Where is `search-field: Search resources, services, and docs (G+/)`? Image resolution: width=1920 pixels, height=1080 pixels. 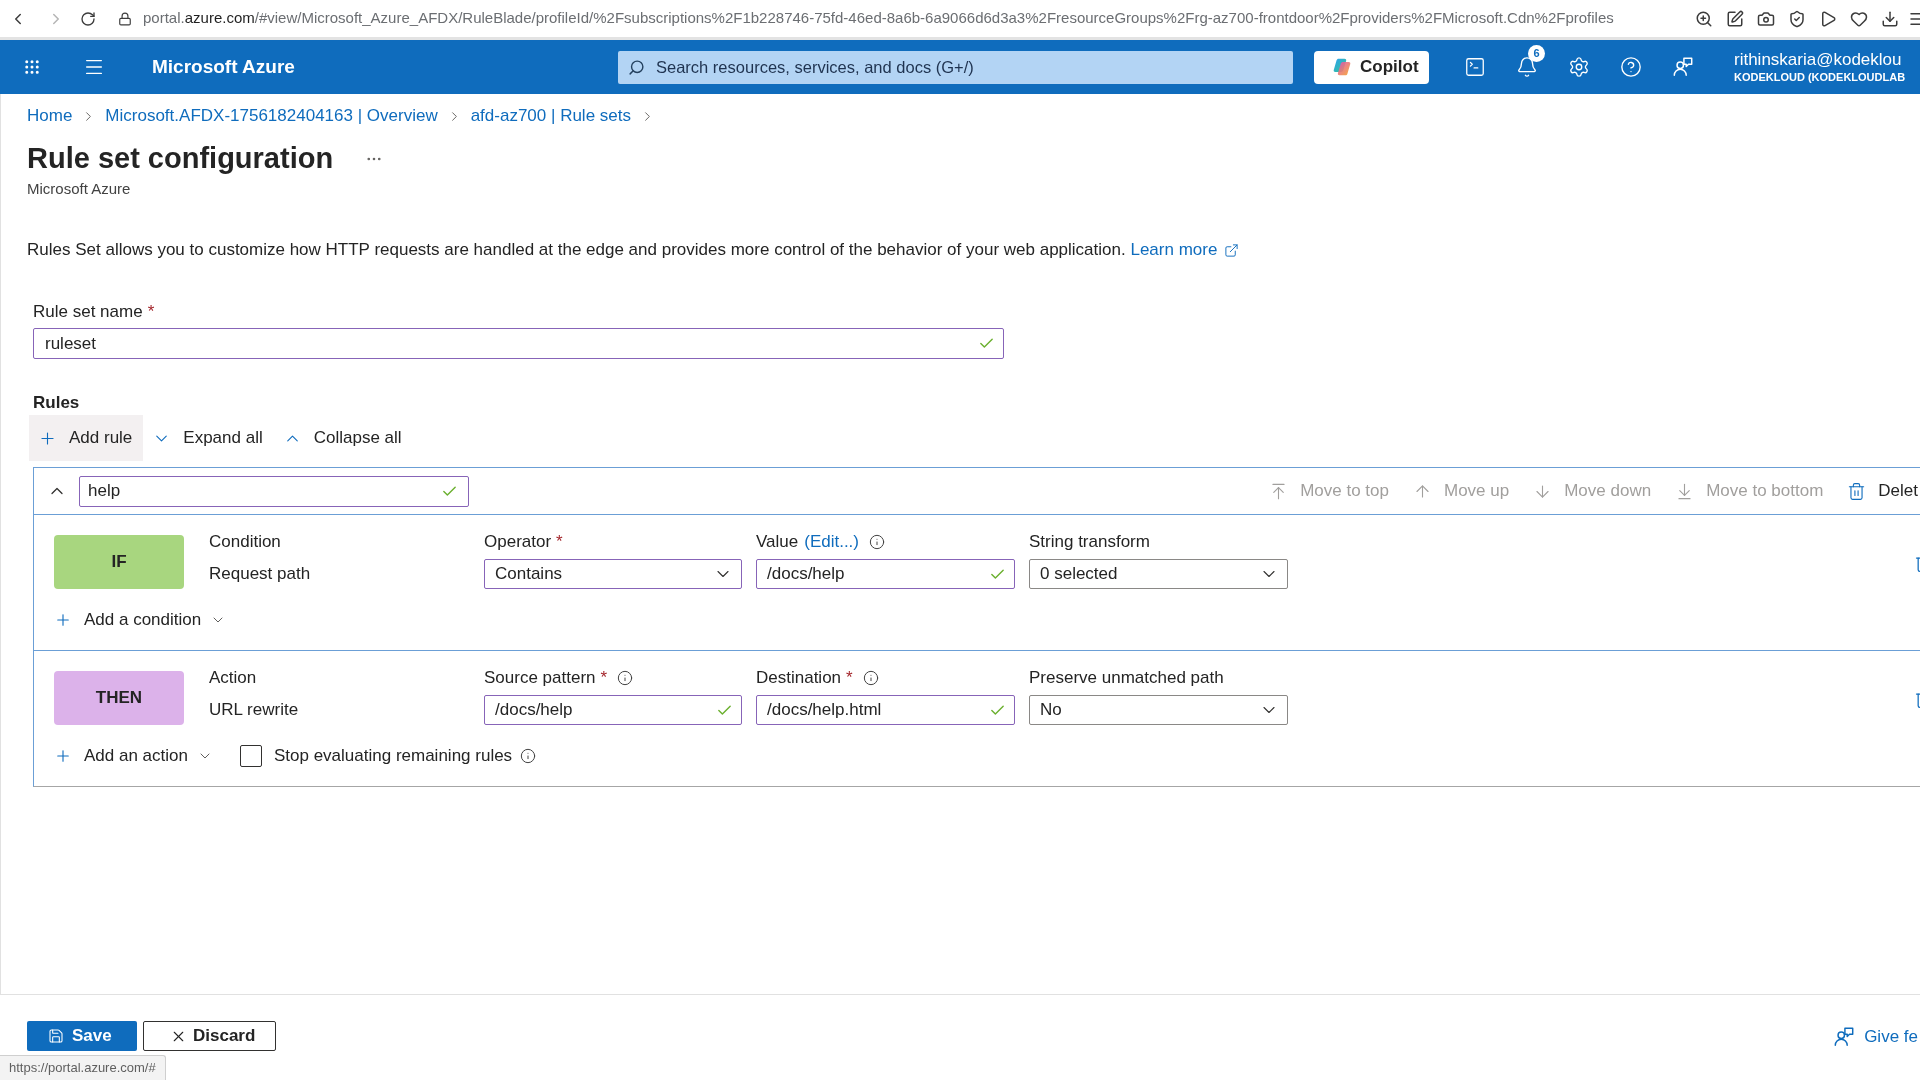 search-field: Search resources, services, and docs (G+/) is located at coordinates (955, 67).